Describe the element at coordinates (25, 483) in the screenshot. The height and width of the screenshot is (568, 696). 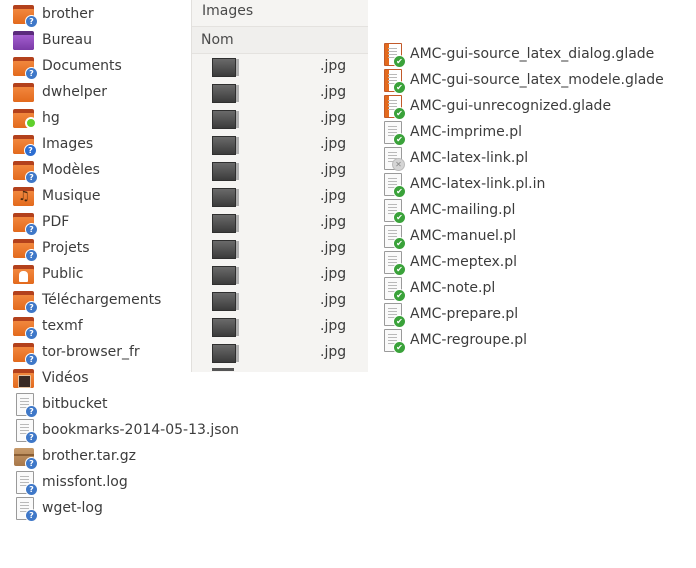
I see `file-question-icon: ?` at that location.